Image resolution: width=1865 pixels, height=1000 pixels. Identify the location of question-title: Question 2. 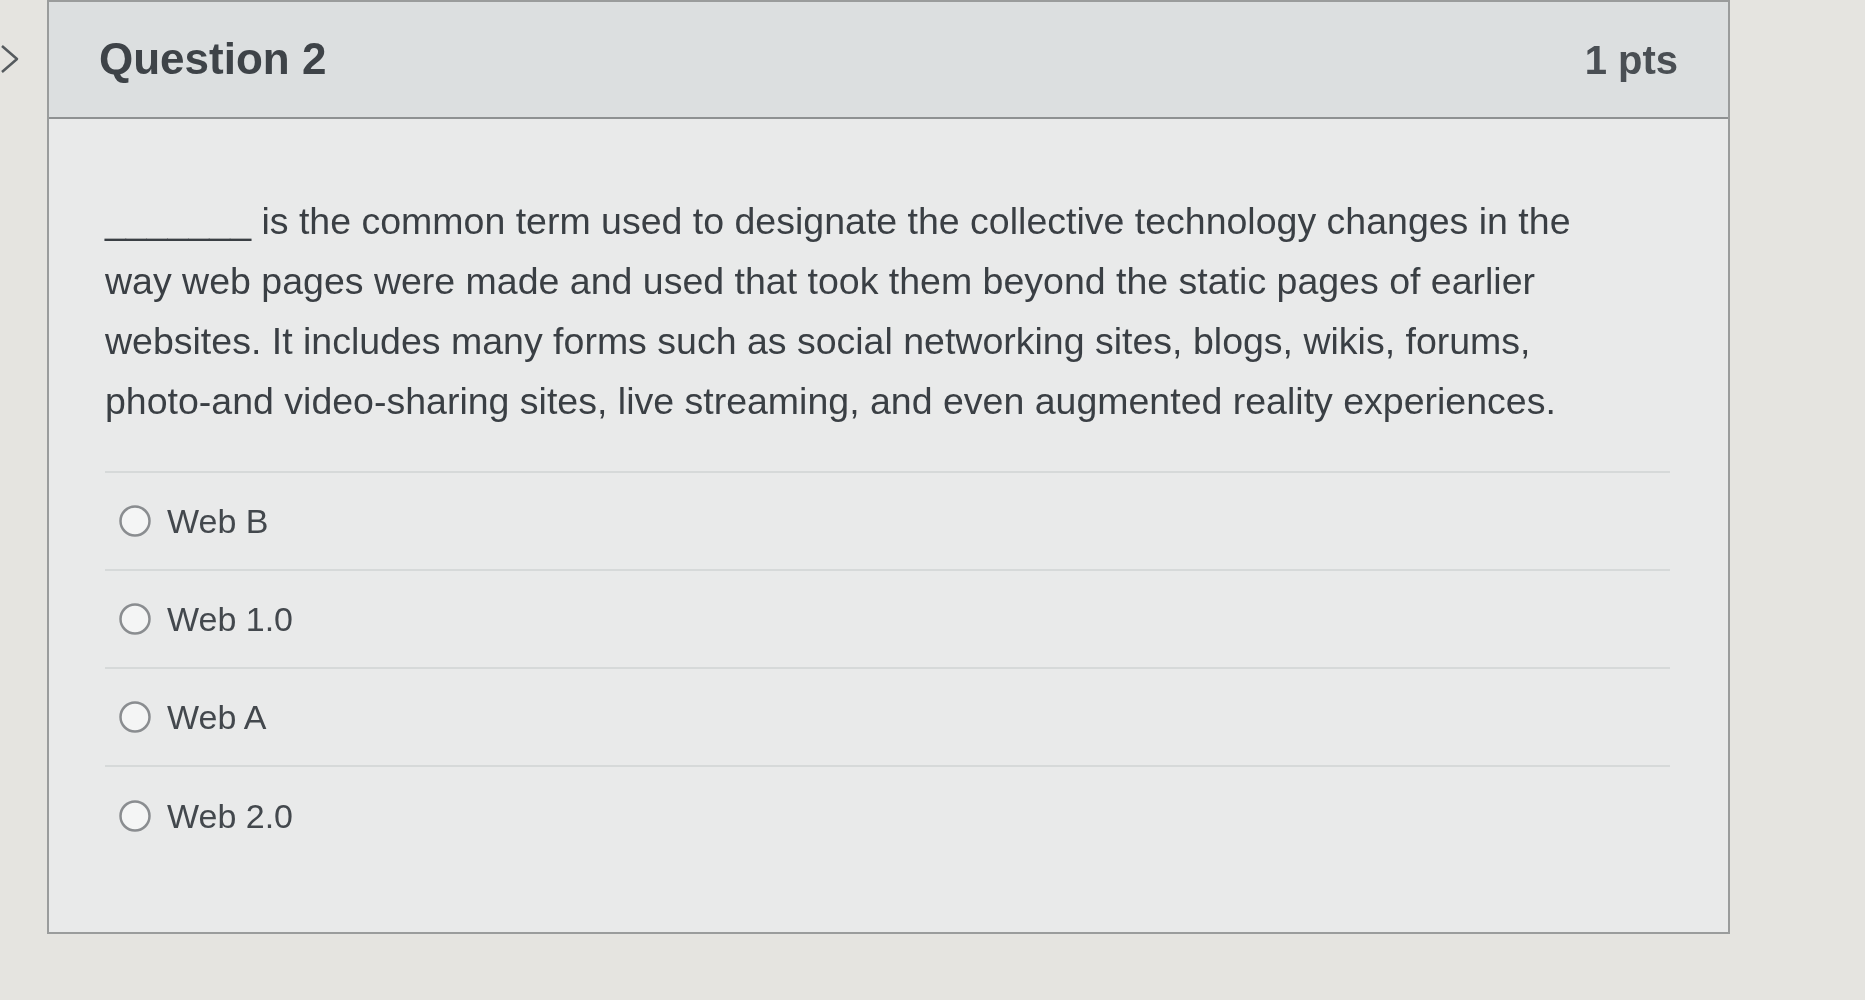
(213, 59).